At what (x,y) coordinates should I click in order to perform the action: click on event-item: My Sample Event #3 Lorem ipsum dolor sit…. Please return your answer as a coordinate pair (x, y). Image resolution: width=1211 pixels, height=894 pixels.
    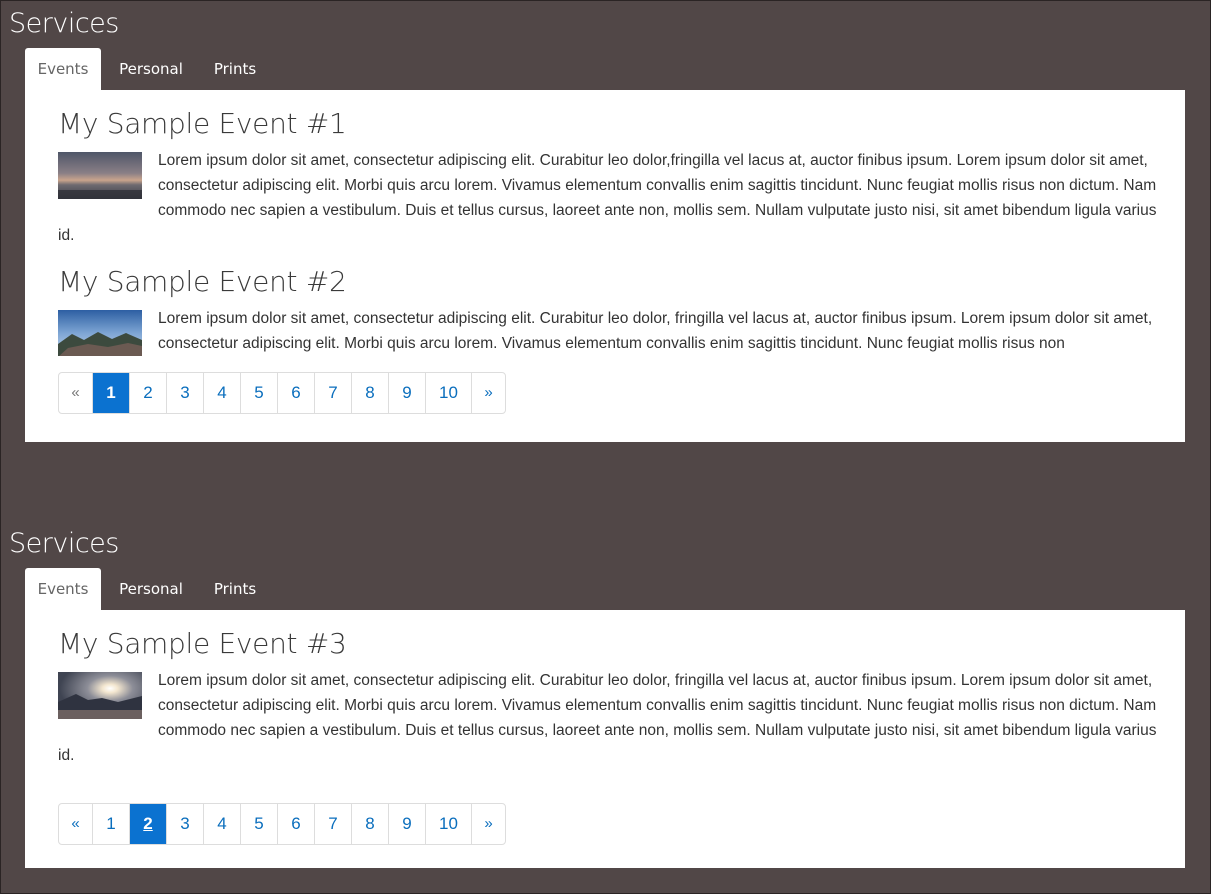
    Looking at the image, I should click on (610, 696).